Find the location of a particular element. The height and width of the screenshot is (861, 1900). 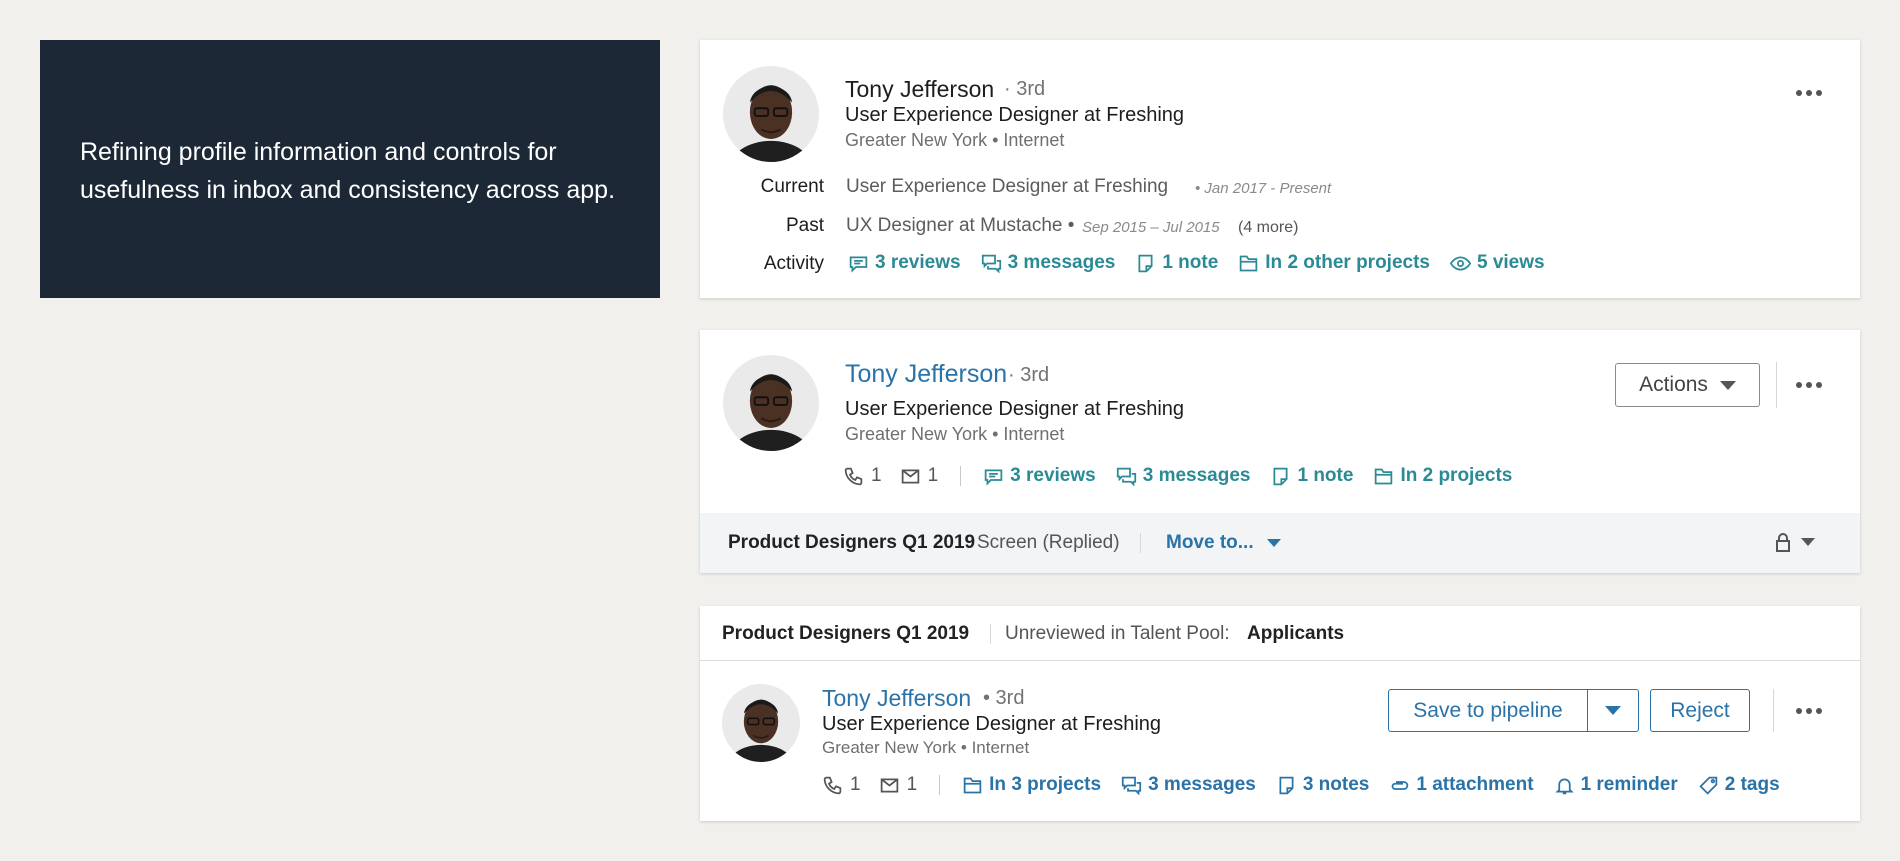

lock-icon is located at coordinates (1783, 542).